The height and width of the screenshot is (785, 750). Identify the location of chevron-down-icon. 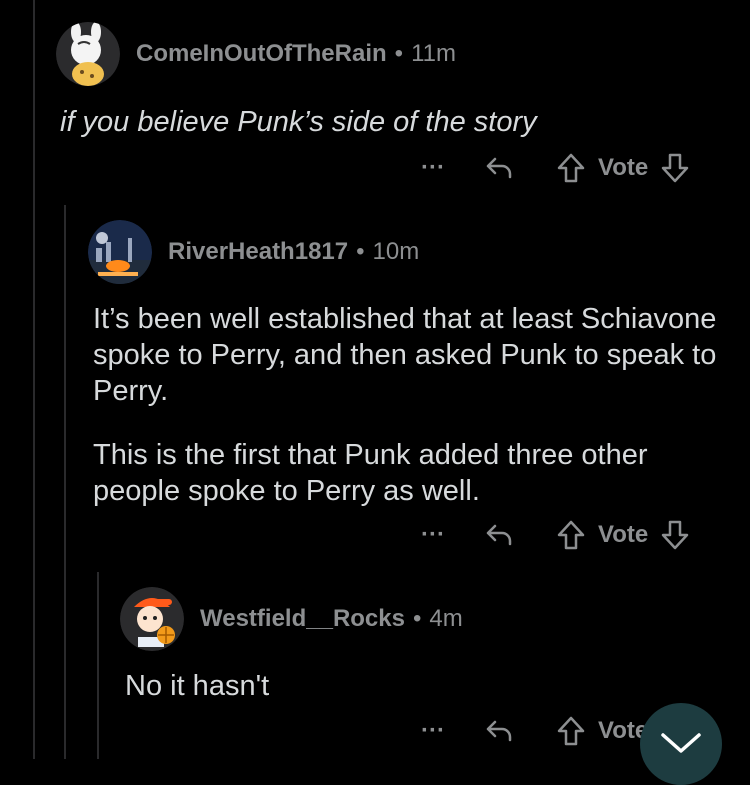
(681, 743).